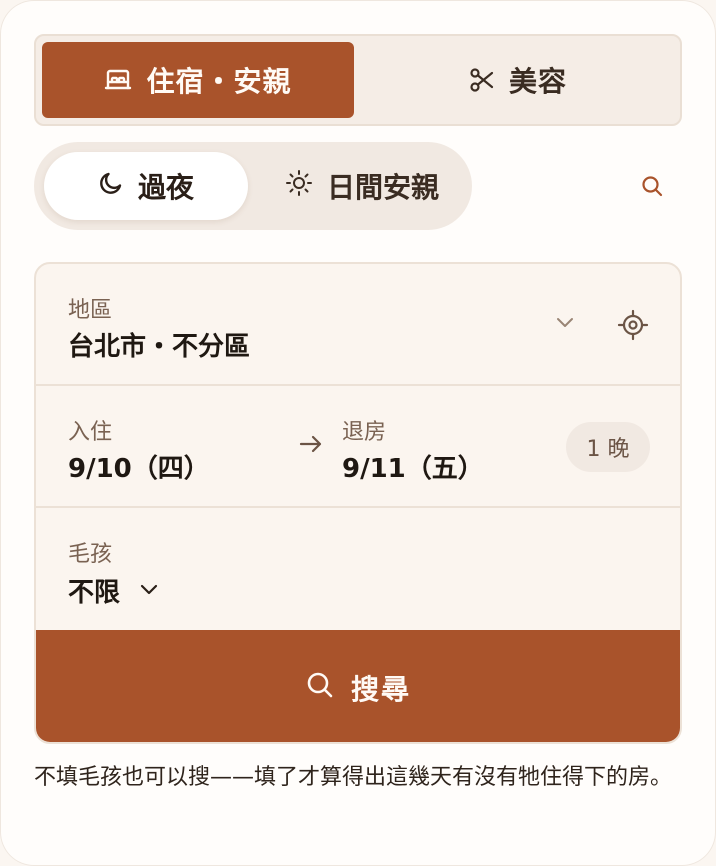 This screenshot has width=716, height=866. Describe the element at coordinates (118, 80) in the screenshot. I see `bed-icon` at that location.